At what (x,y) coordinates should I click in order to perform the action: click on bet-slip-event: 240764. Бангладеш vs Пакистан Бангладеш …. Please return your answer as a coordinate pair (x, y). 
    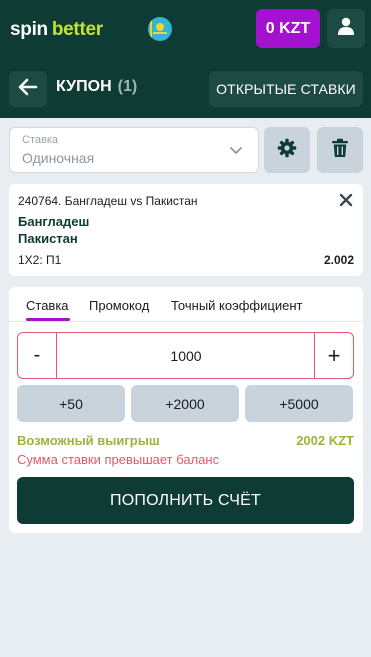
    Looking at the image, I should click on (186, 230).